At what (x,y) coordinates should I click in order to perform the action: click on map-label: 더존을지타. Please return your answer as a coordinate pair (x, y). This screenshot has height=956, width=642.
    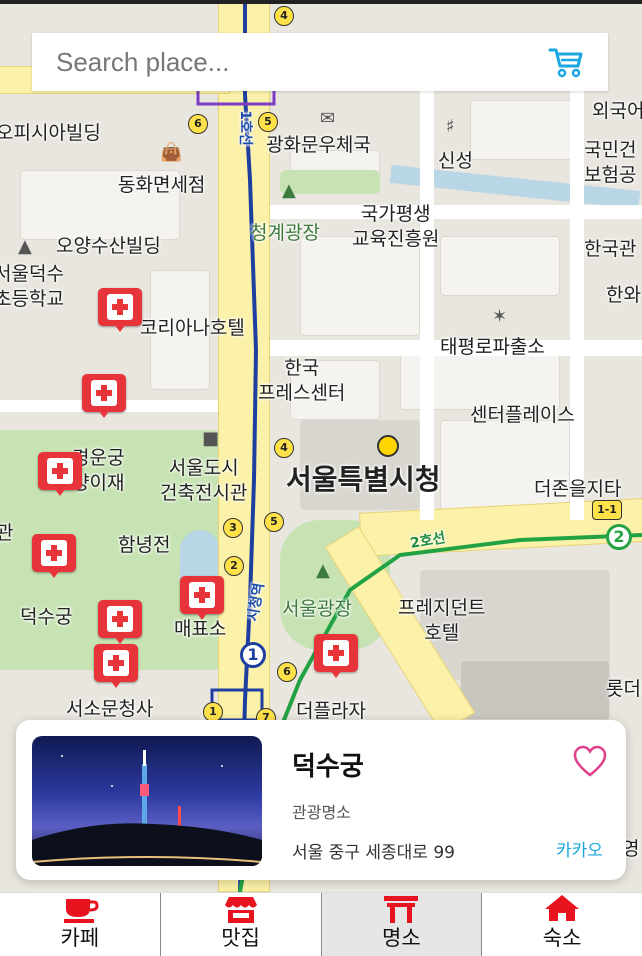
    Looking at the image, I should click on (578, 489).